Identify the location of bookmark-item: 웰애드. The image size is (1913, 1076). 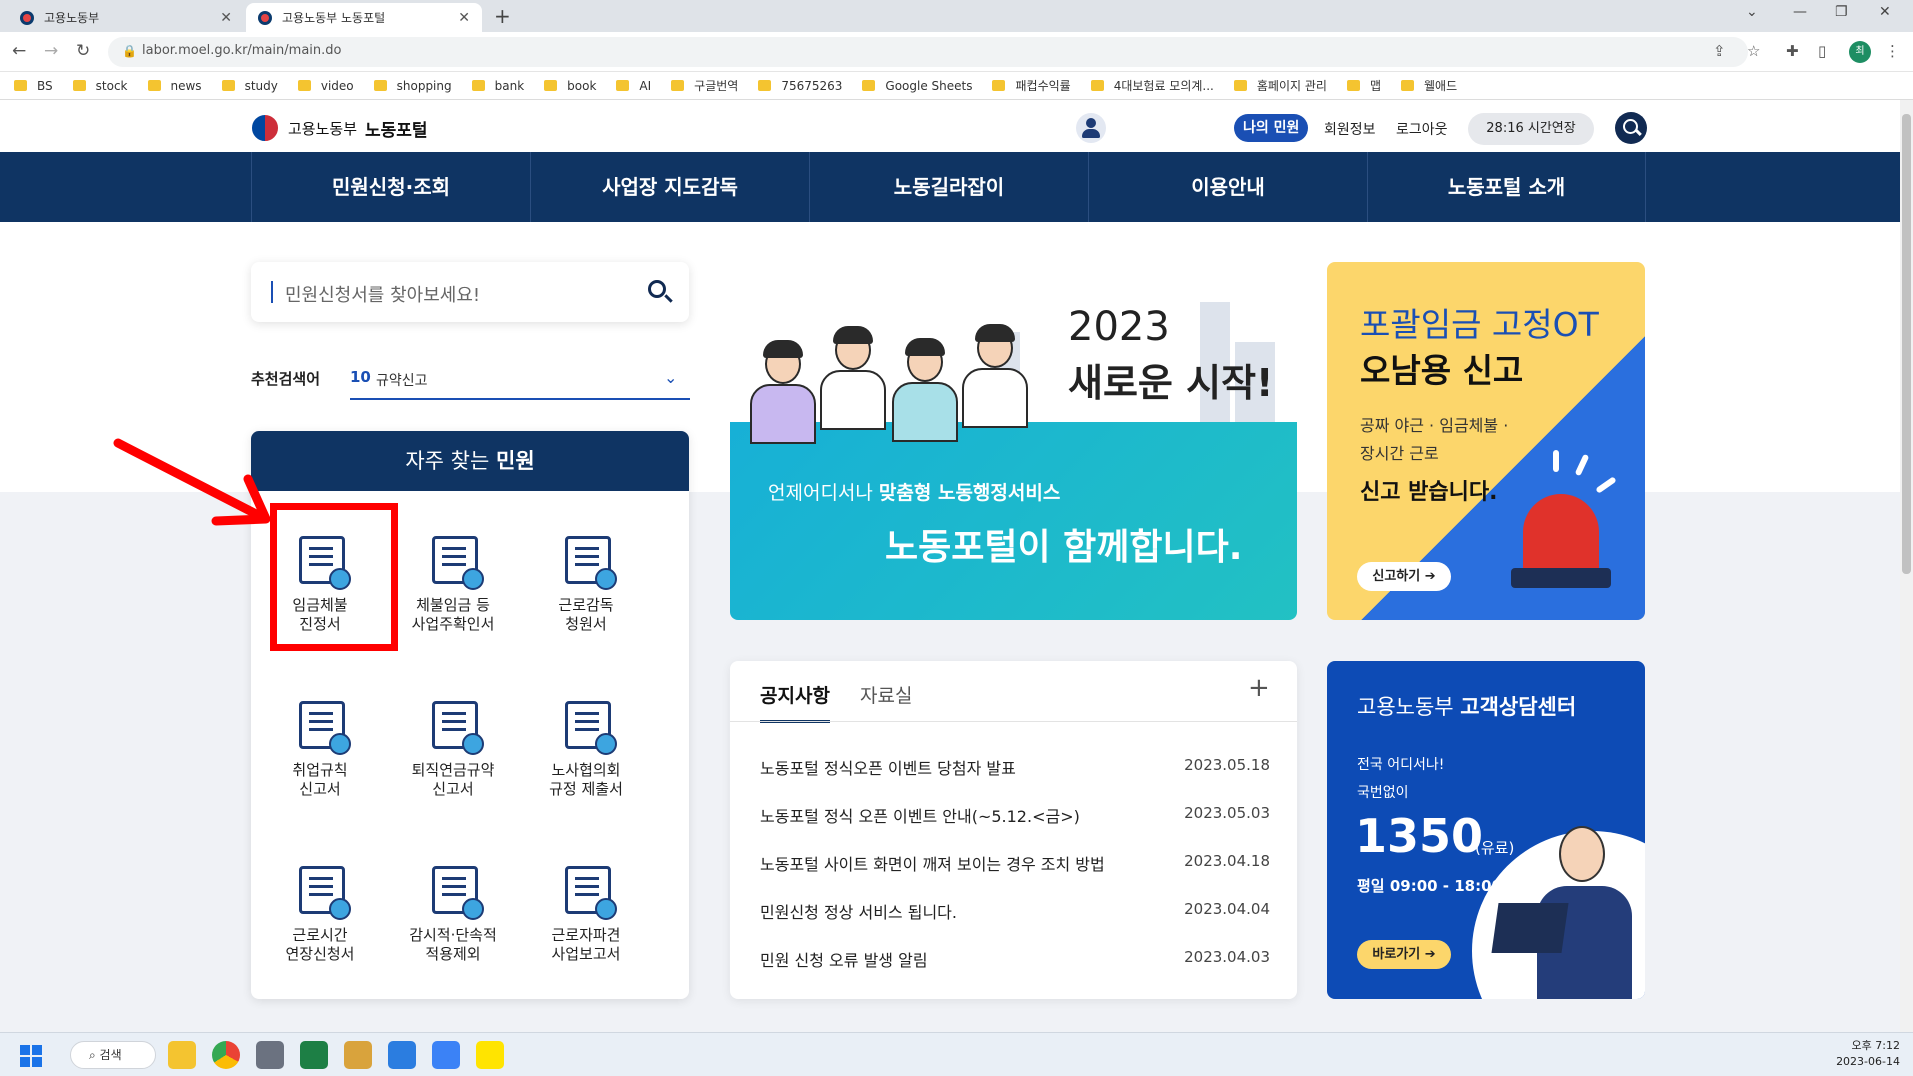
(1428, 85).